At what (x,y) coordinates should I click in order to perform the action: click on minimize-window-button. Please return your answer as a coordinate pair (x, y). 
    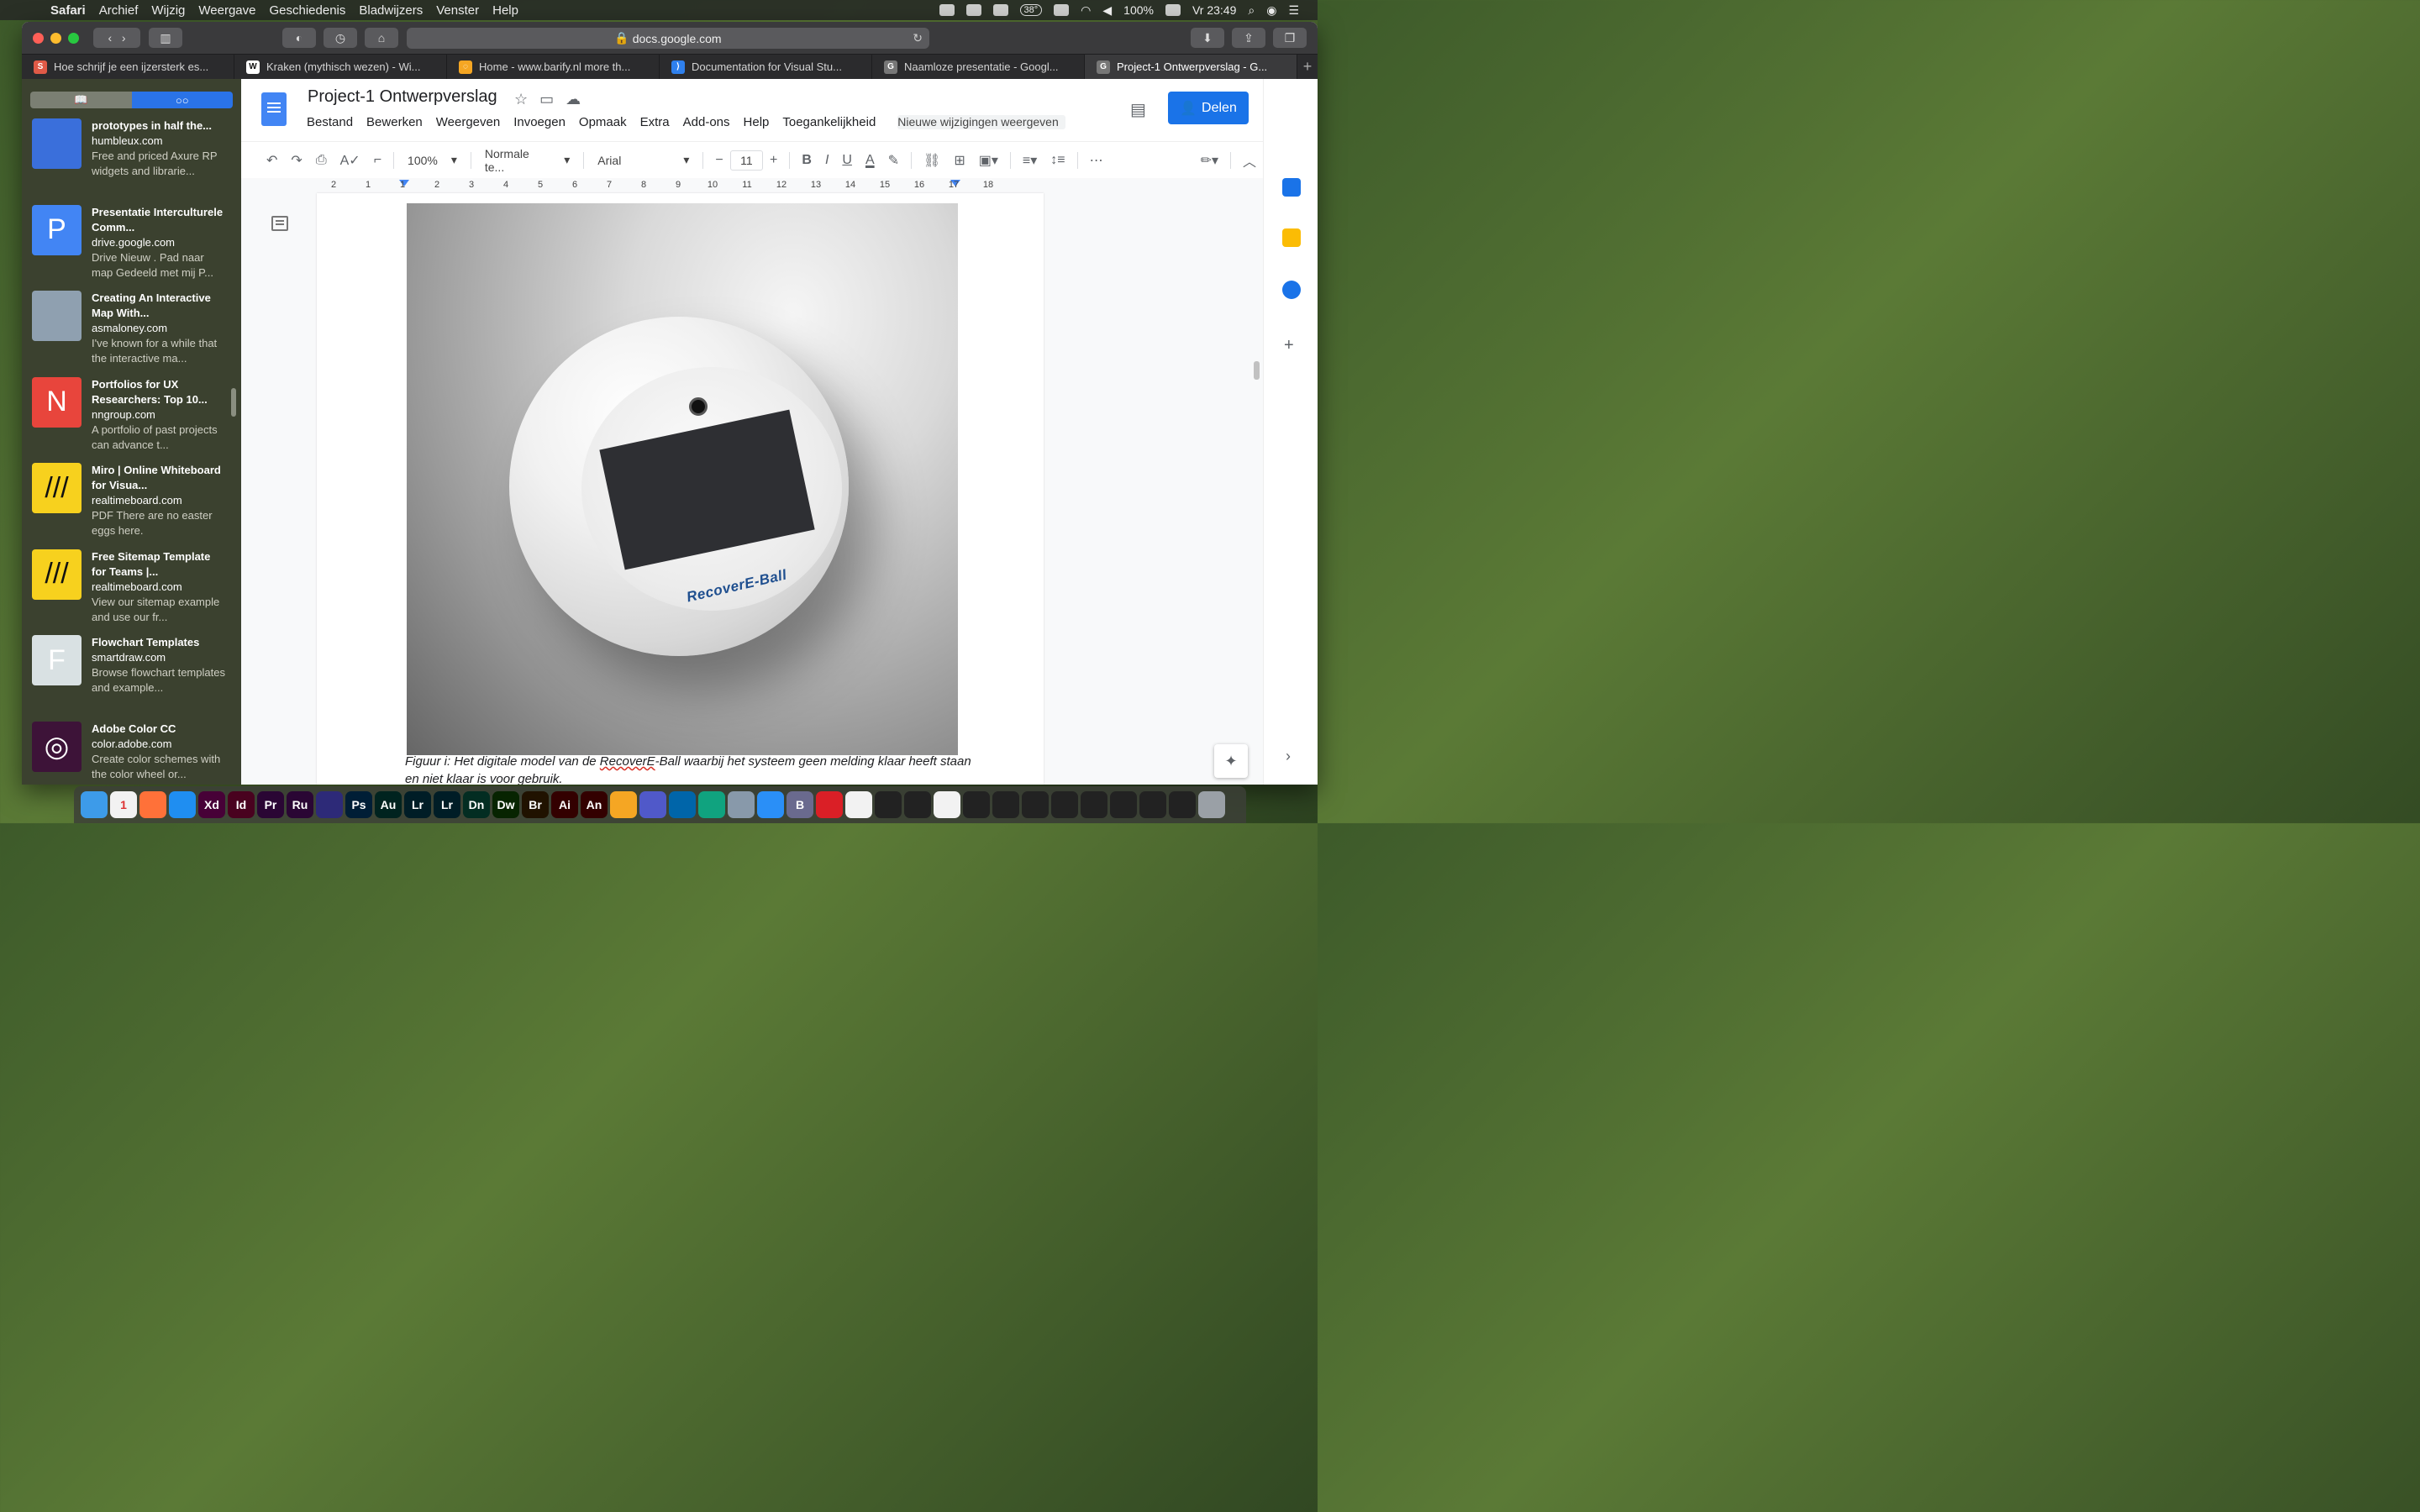
    Looking at the image, I should click on (55, 38).